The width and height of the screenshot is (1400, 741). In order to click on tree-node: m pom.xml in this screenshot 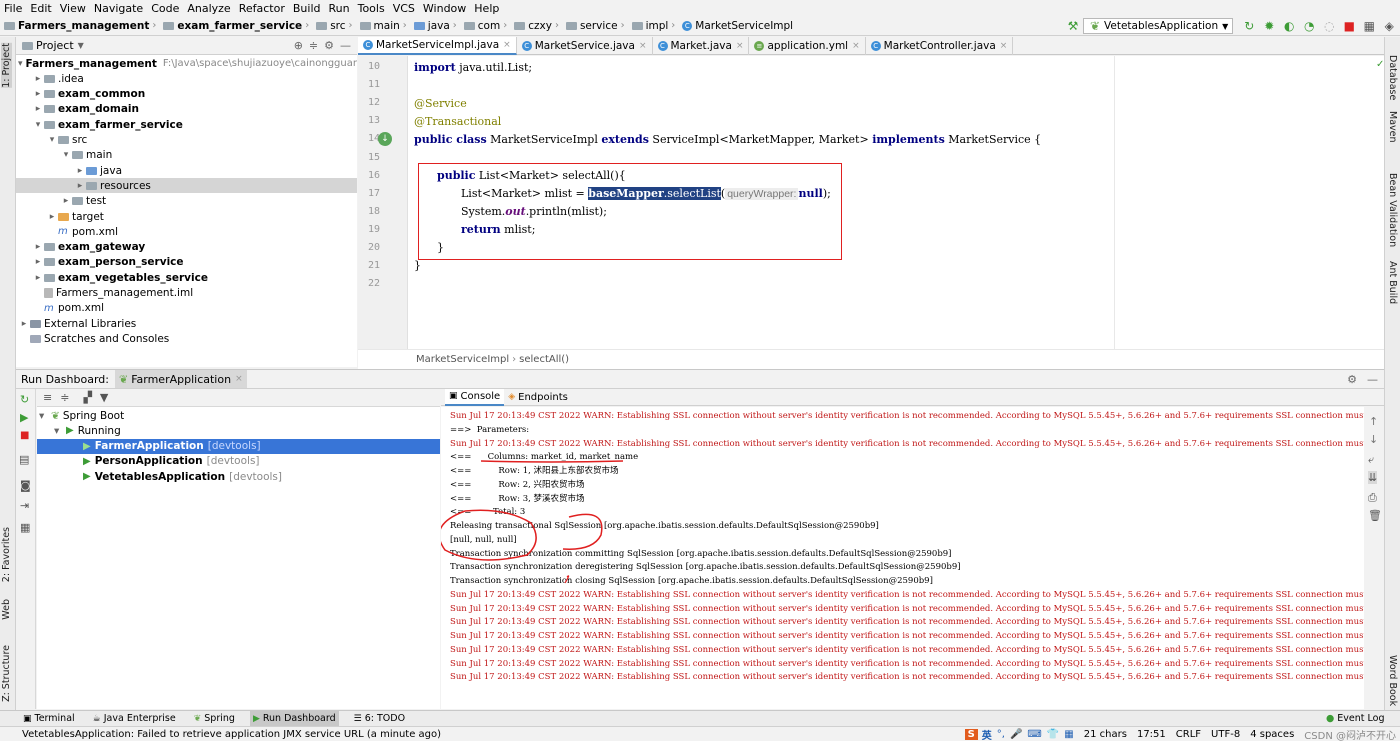, I will do `click(186, 231)`.